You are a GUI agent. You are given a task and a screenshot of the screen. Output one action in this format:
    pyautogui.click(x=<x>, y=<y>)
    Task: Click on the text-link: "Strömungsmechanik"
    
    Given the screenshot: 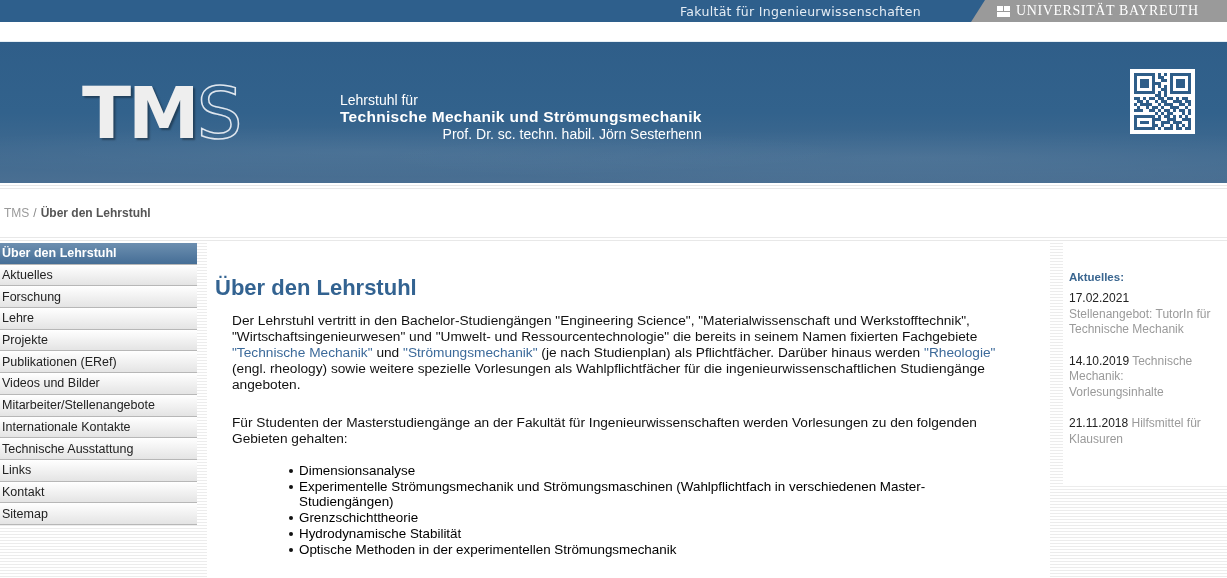 What is the action you would take?
    pyautogui.click(x=470, y=352)
    